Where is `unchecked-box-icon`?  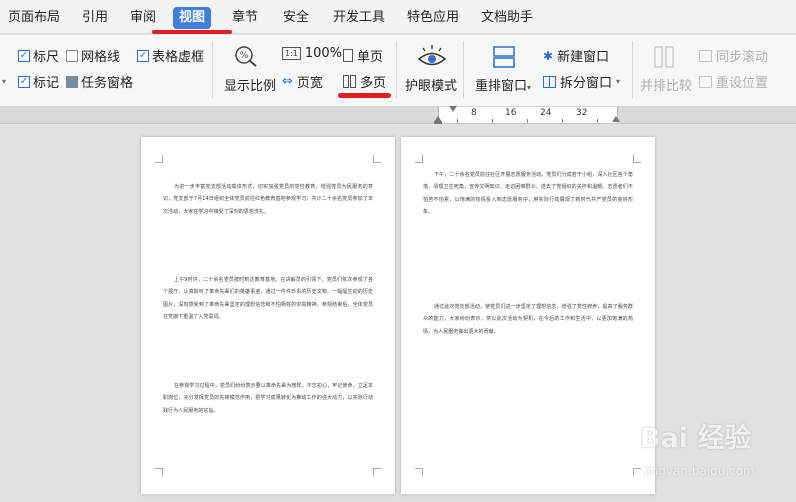
unchecked-box-icon is located at coordinates (72, 55).